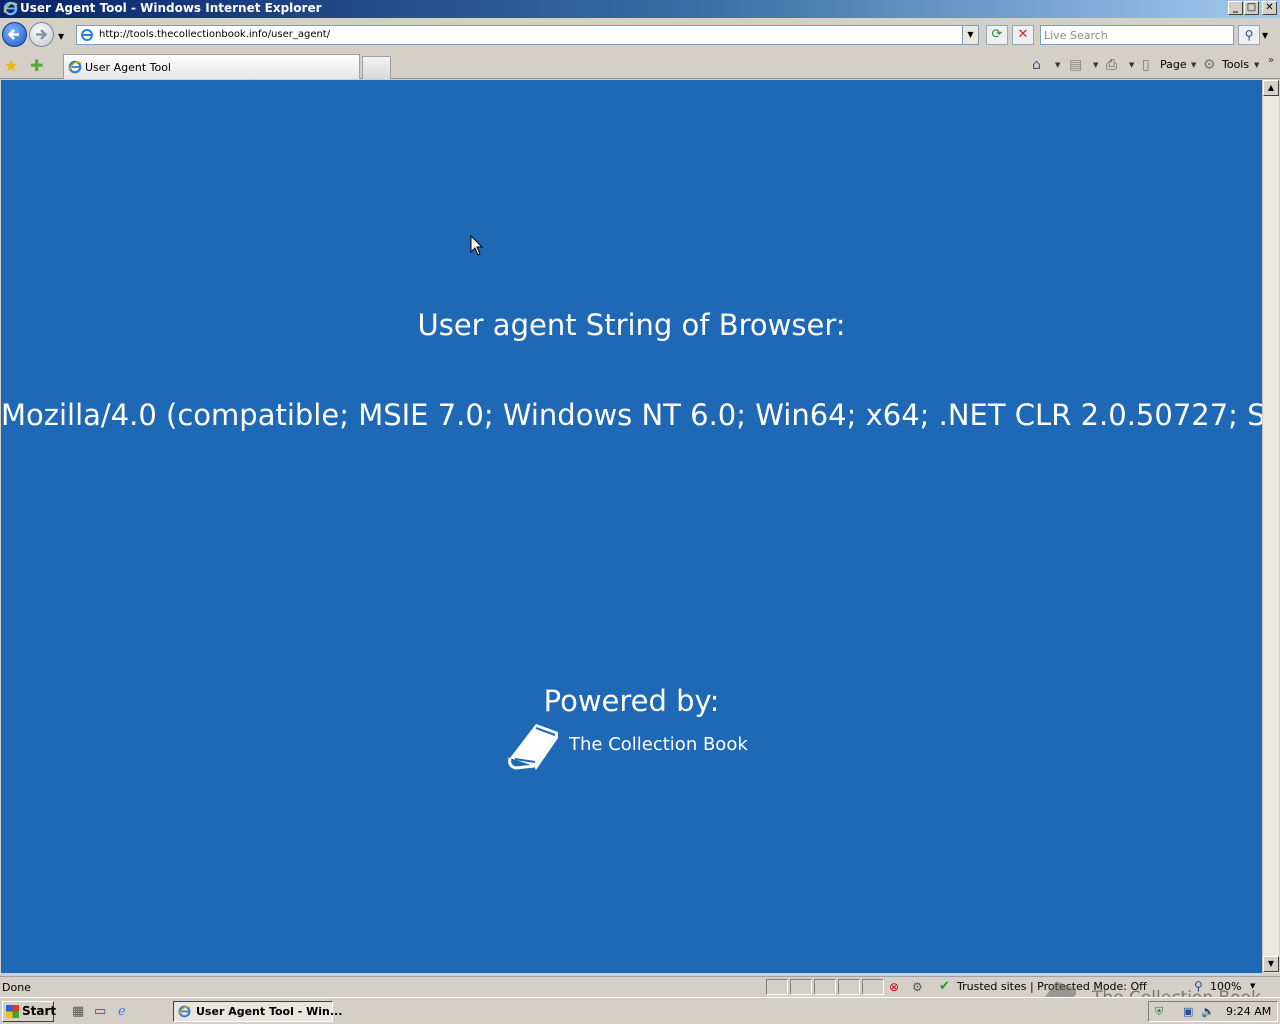 The height and width of the screenshot is (1024, 1280). Describe the element at coordinates (11, 65) in the screenshot. I see `favorites-star-icon: ★` at that location.